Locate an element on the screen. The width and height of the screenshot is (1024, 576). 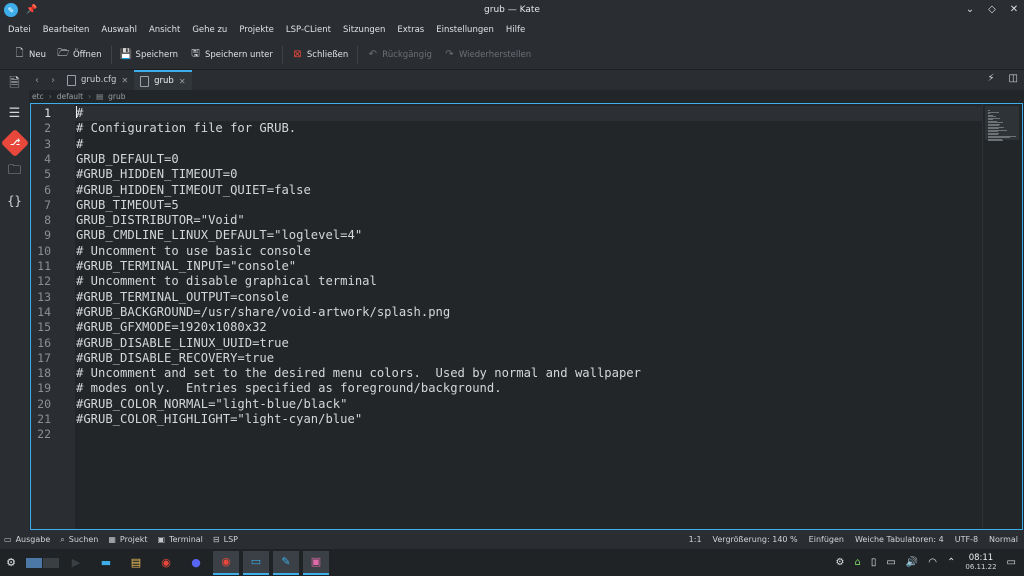
symbols-tool-button: {} is located at coordinates (14, 200).